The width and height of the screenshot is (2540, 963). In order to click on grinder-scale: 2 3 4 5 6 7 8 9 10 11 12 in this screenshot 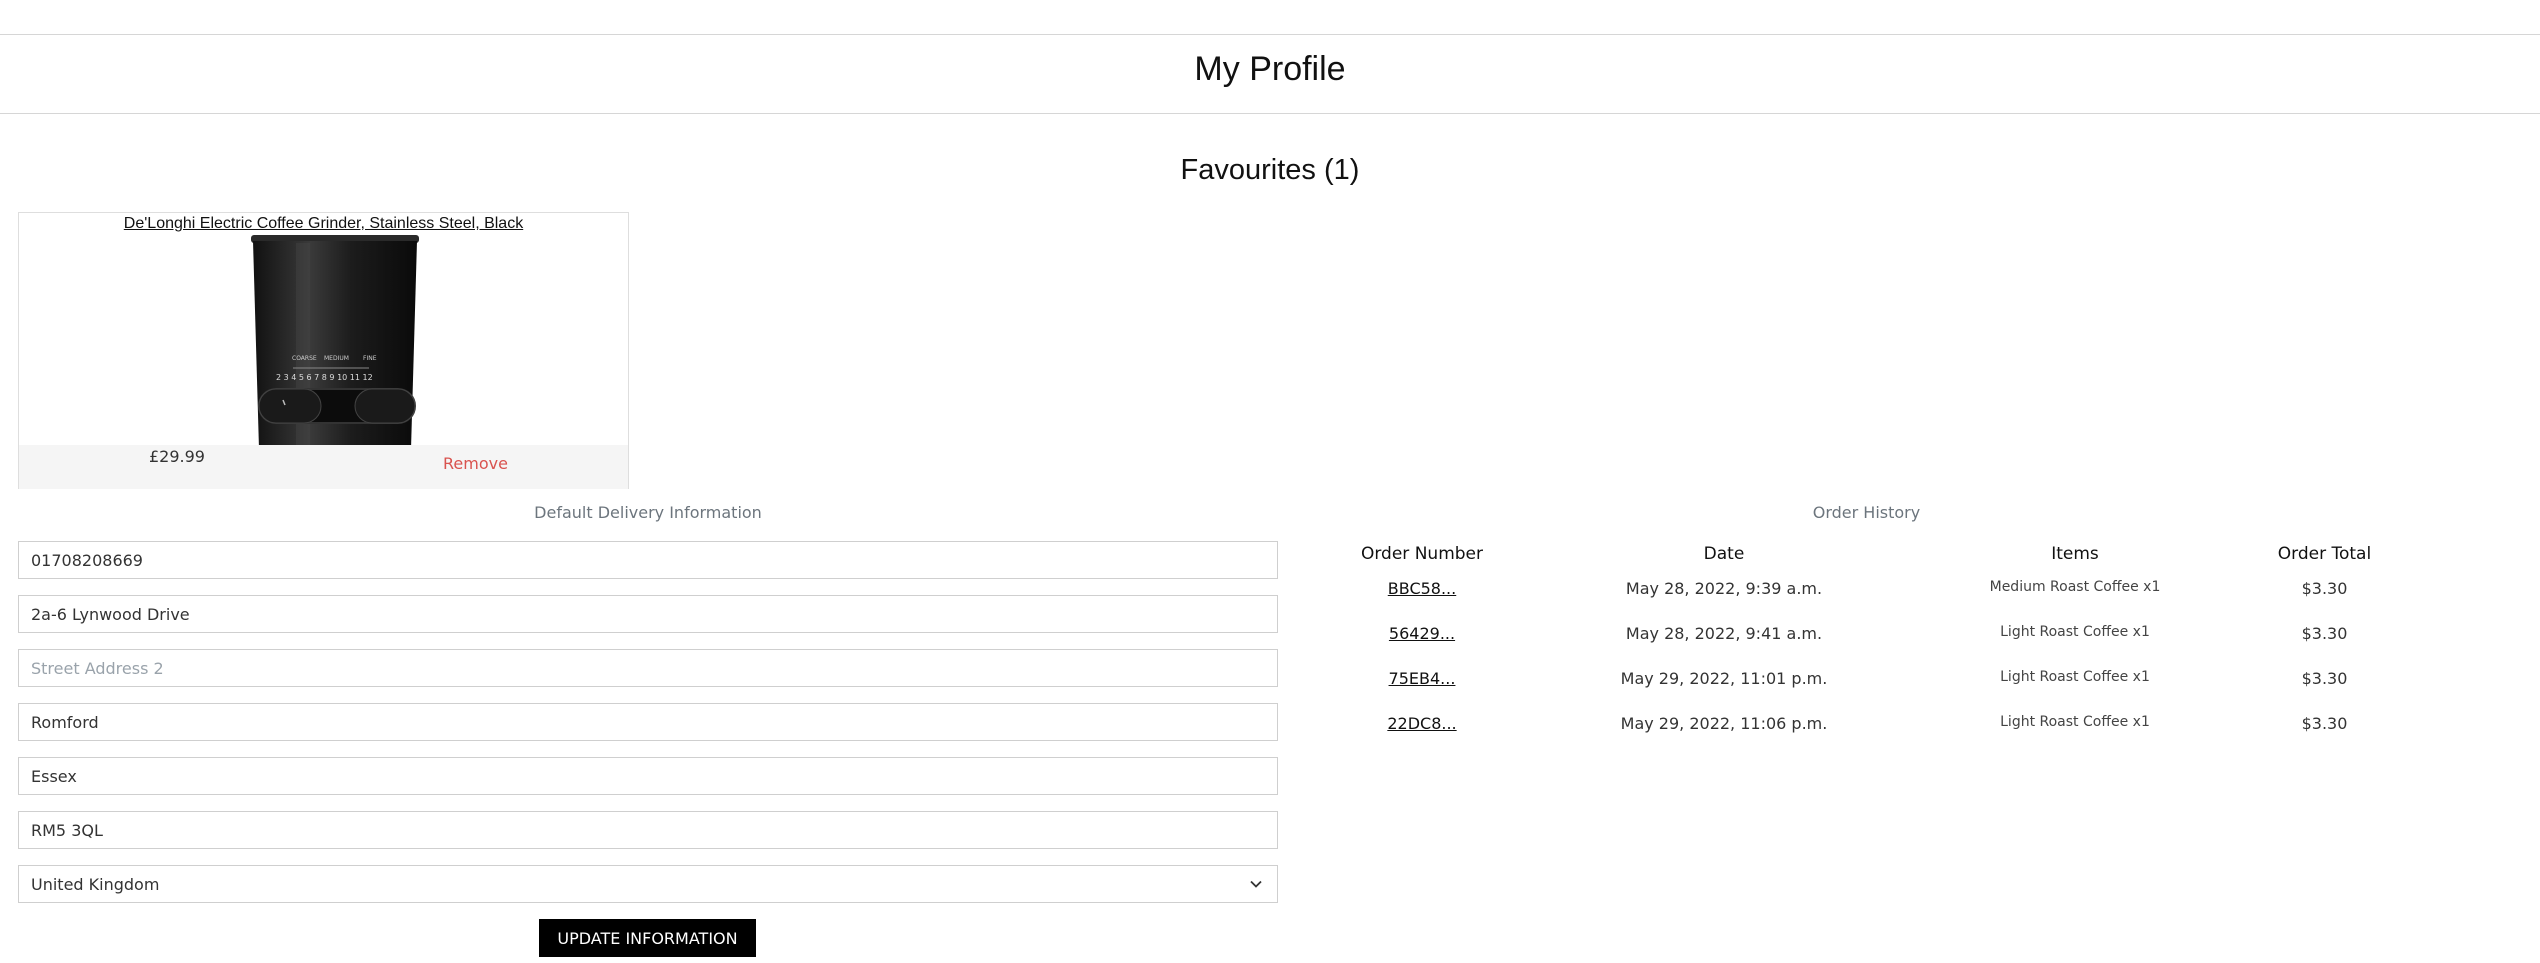, I will do `click(324, 377)`.